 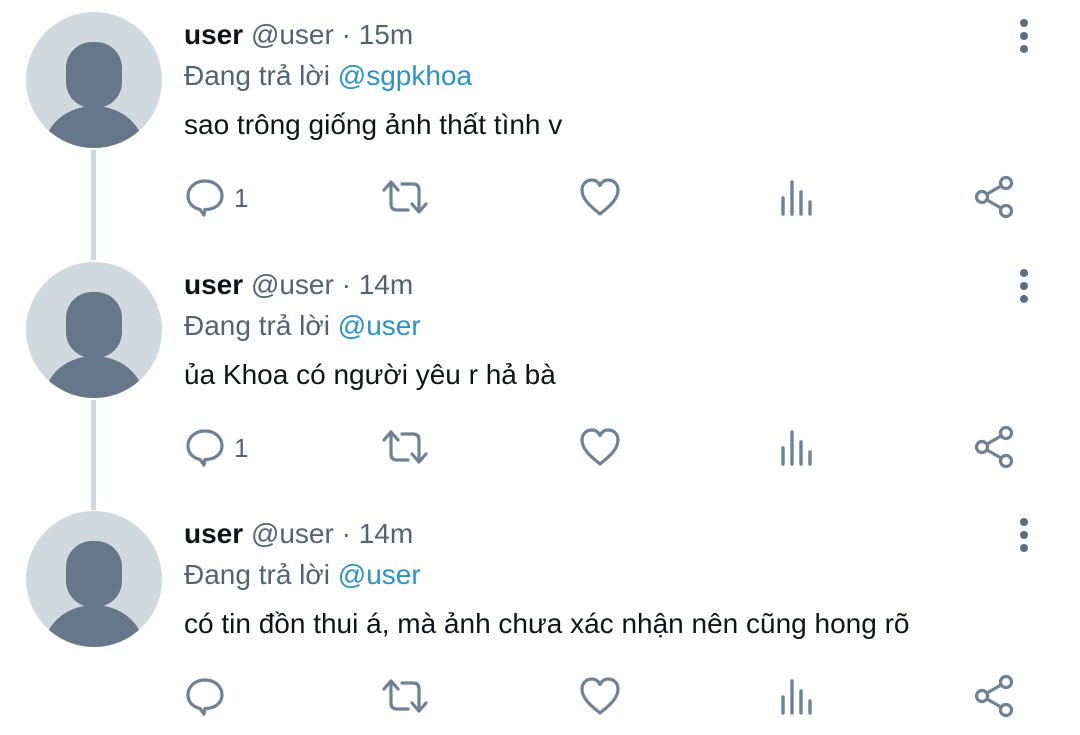 I want to click on tweet-text: sao trông giống ảnh thất tình v, so click(x=373, y=124).